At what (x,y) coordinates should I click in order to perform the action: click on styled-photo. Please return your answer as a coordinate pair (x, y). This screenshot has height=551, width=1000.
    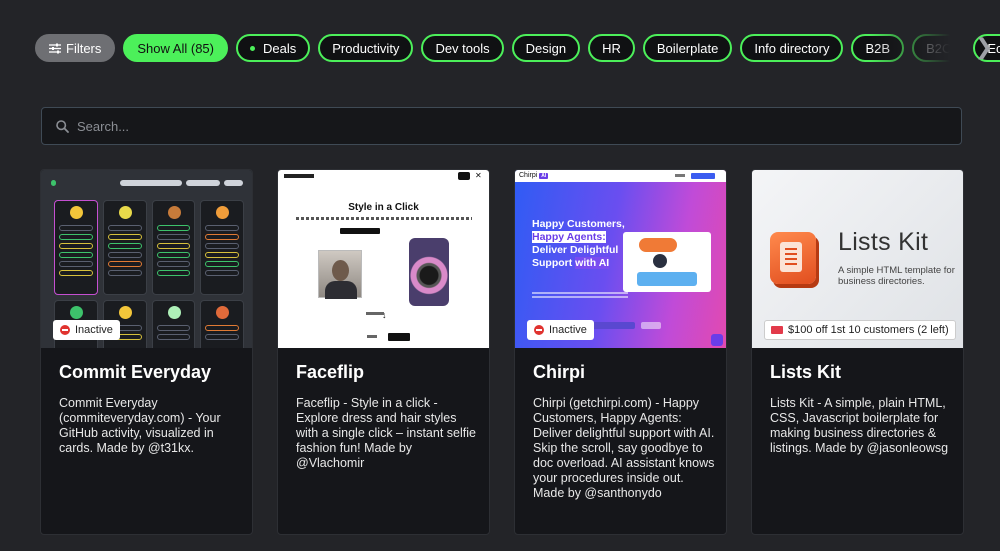
    Looking at the image, I should click on (429, 272).